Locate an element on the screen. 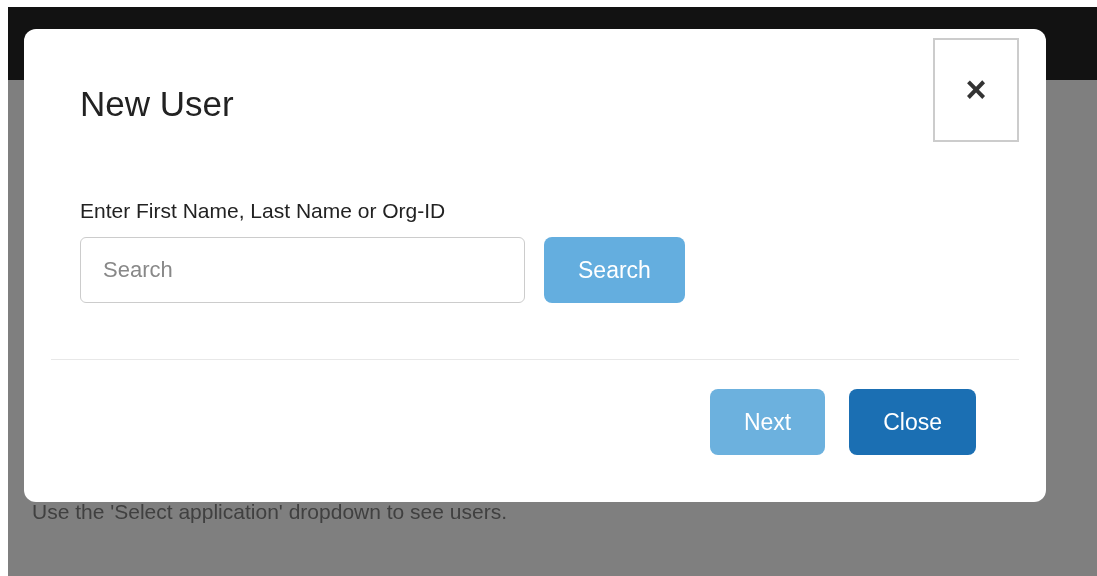 Image resolution: width=1097 pixels, height=576 pixels. hint-text: Use the 'Select application' dropdown to see users. is located at coordinates (270, 512).